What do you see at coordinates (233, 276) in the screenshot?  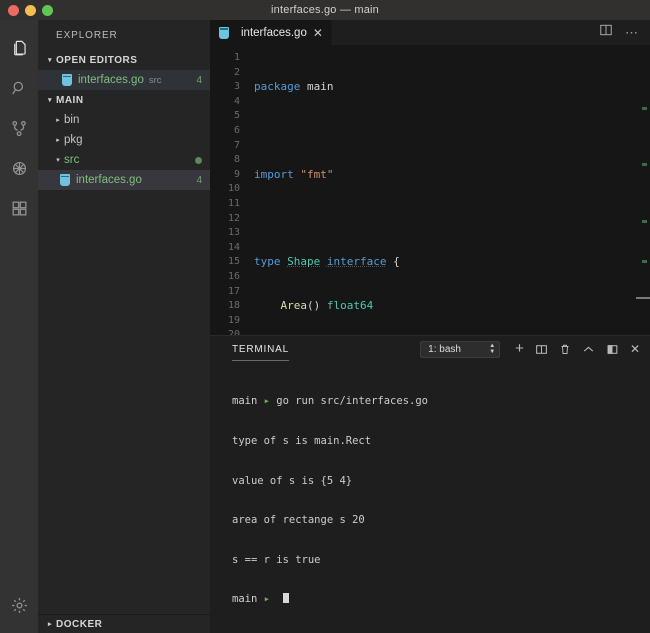 I see `line-number: 16` at bounding box center [233, 276].